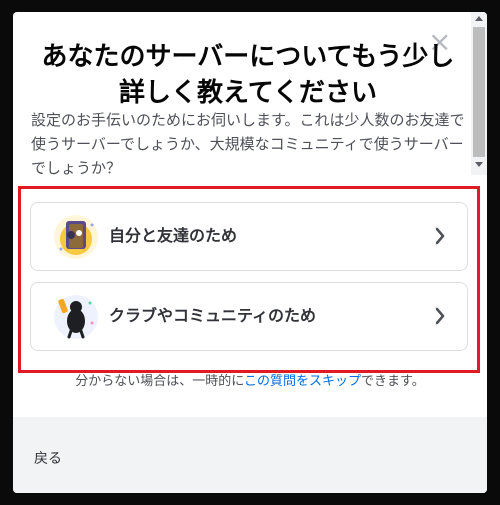 This screenshot has width=500, height=505. What do you see at coordinates (160, 381) in the screenshot?
I see `skip-prefix: 分からない場合は、一時的に` at bounding box center [160, 381].